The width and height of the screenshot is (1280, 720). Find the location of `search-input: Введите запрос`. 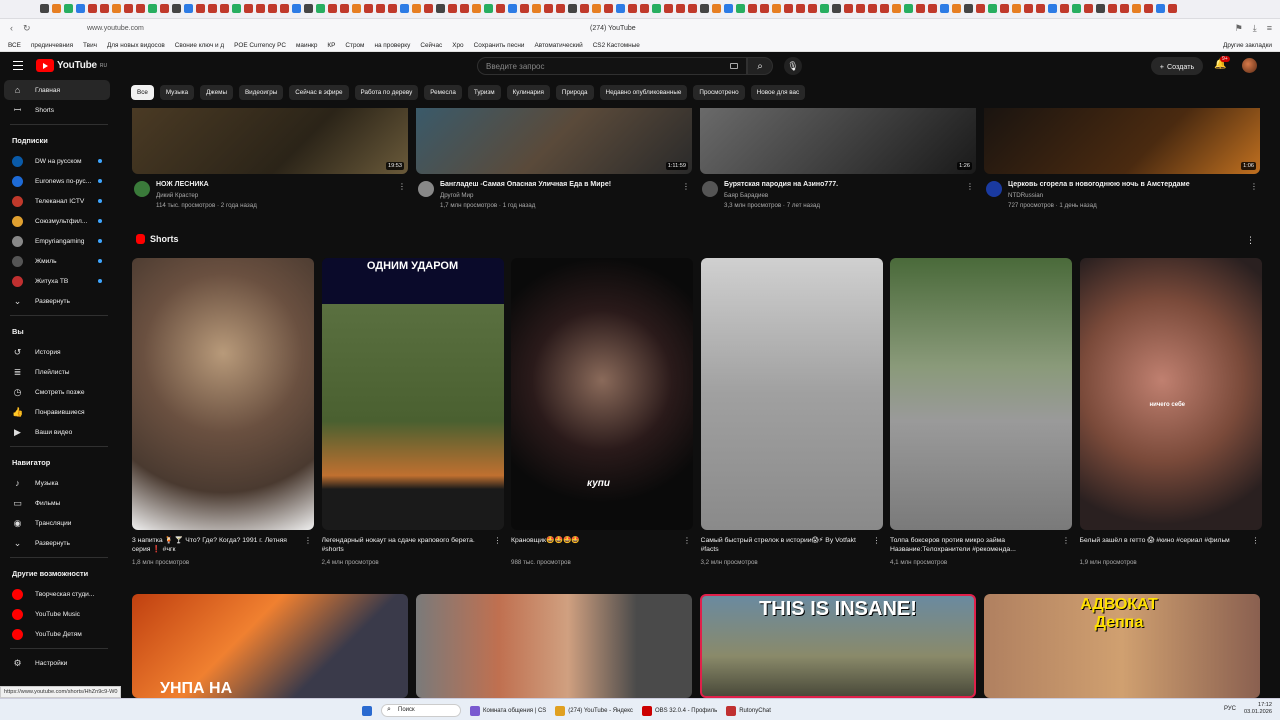

search-input: Введите запрос is located at coordinates (612, 66).